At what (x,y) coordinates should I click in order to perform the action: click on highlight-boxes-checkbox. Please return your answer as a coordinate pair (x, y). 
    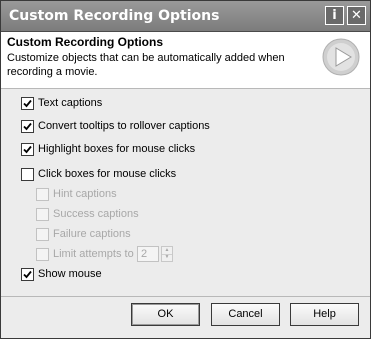
    Looking at the image, I should click on (27, 149).